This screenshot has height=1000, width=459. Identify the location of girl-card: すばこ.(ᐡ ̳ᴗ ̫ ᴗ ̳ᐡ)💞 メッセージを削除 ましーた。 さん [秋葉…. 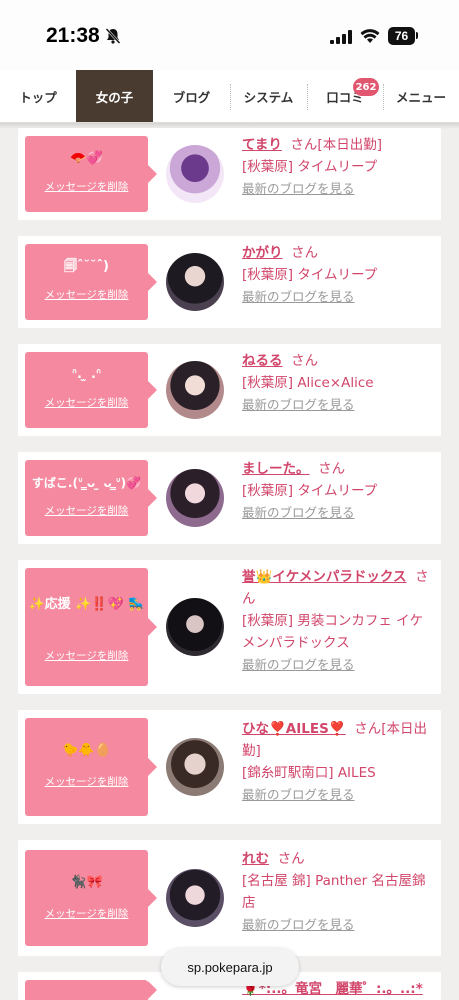
(229, 498).